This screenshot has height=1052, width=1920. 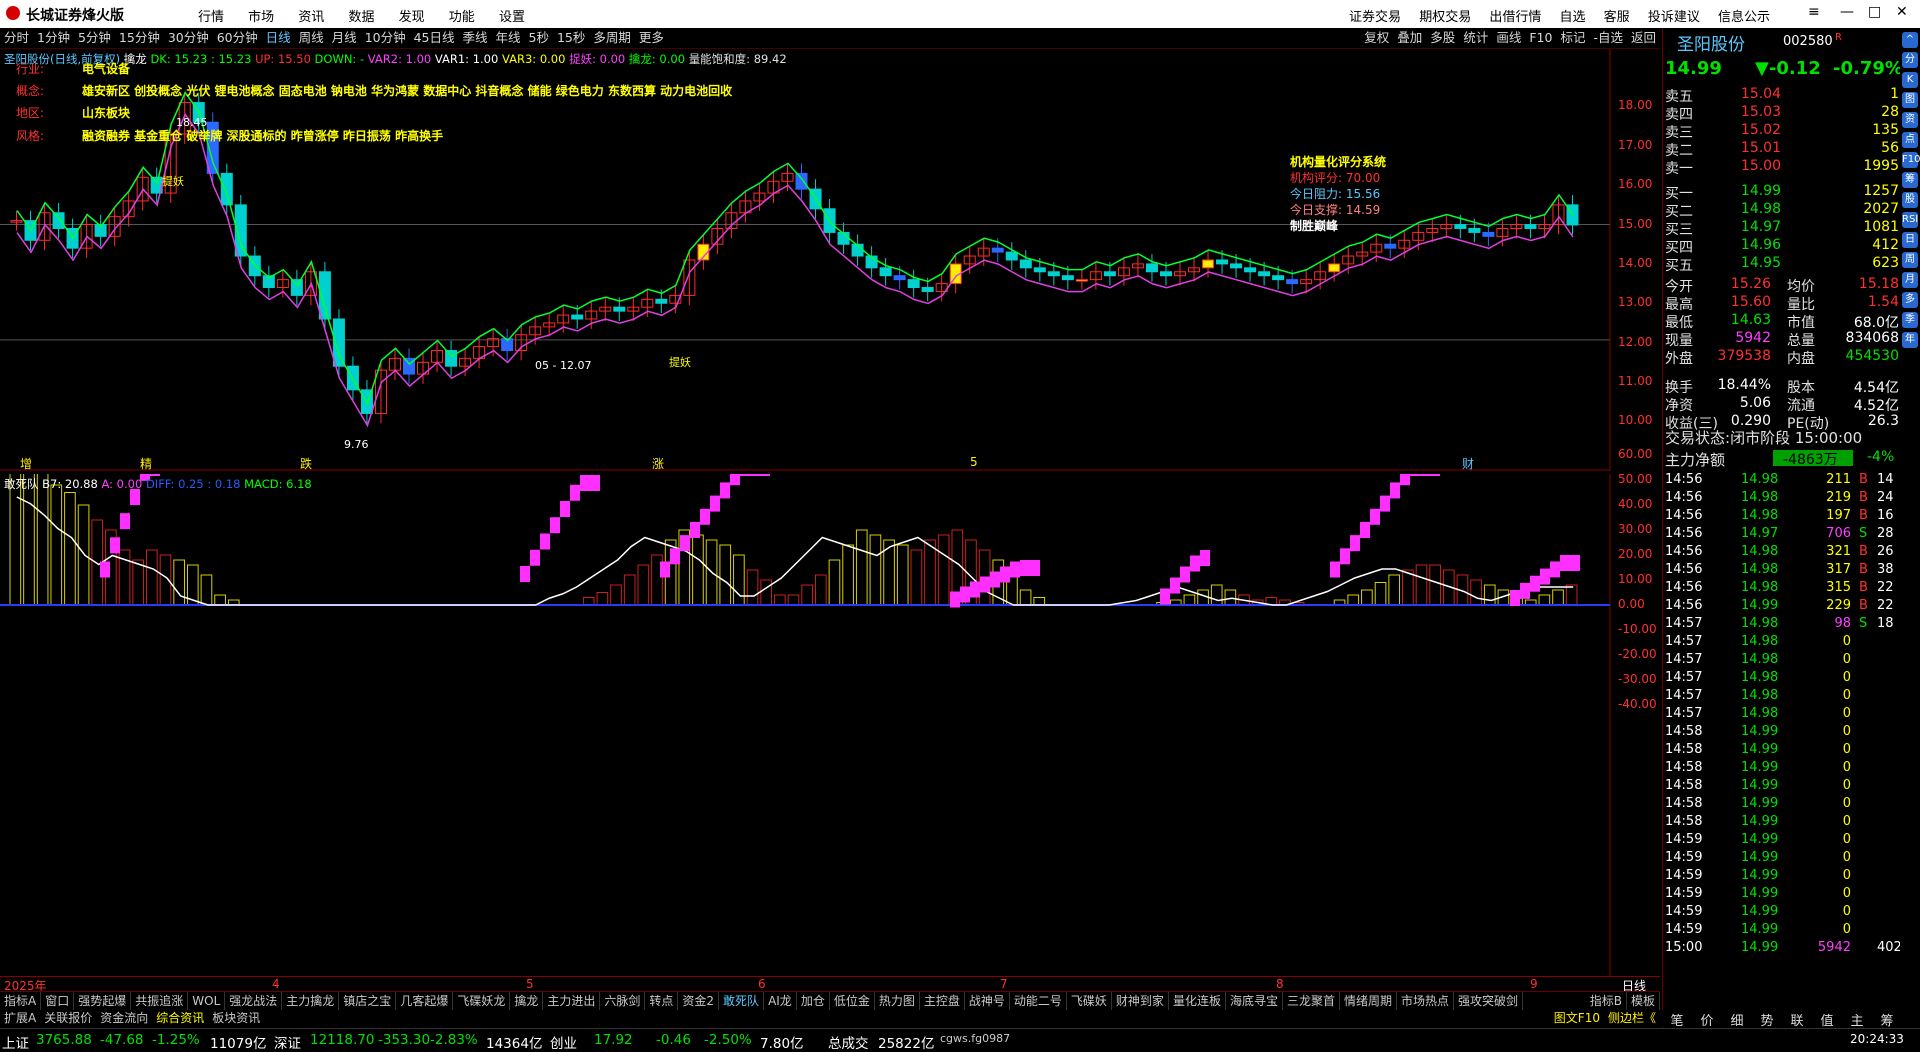 I want to click on indicator-tab: 强龙战法, so click(x=254, y=1001).